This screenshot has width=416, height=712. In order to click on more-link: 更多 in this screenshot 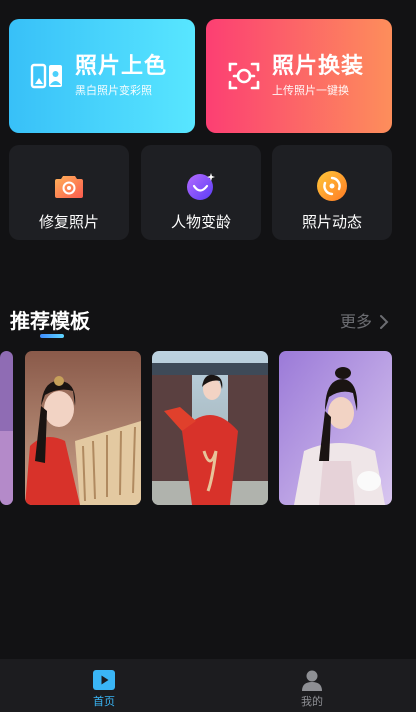, I will do `click(364, 322)`.